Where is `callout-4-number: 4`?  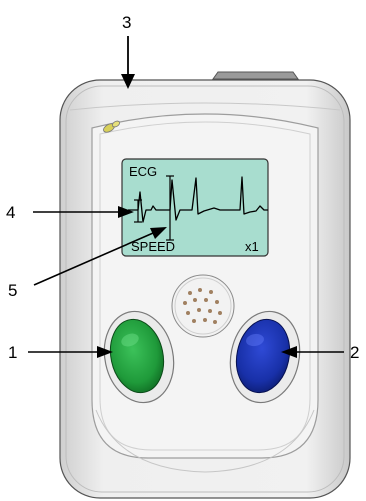 callout-4-number: 4 is located at coordinates (10, 212).